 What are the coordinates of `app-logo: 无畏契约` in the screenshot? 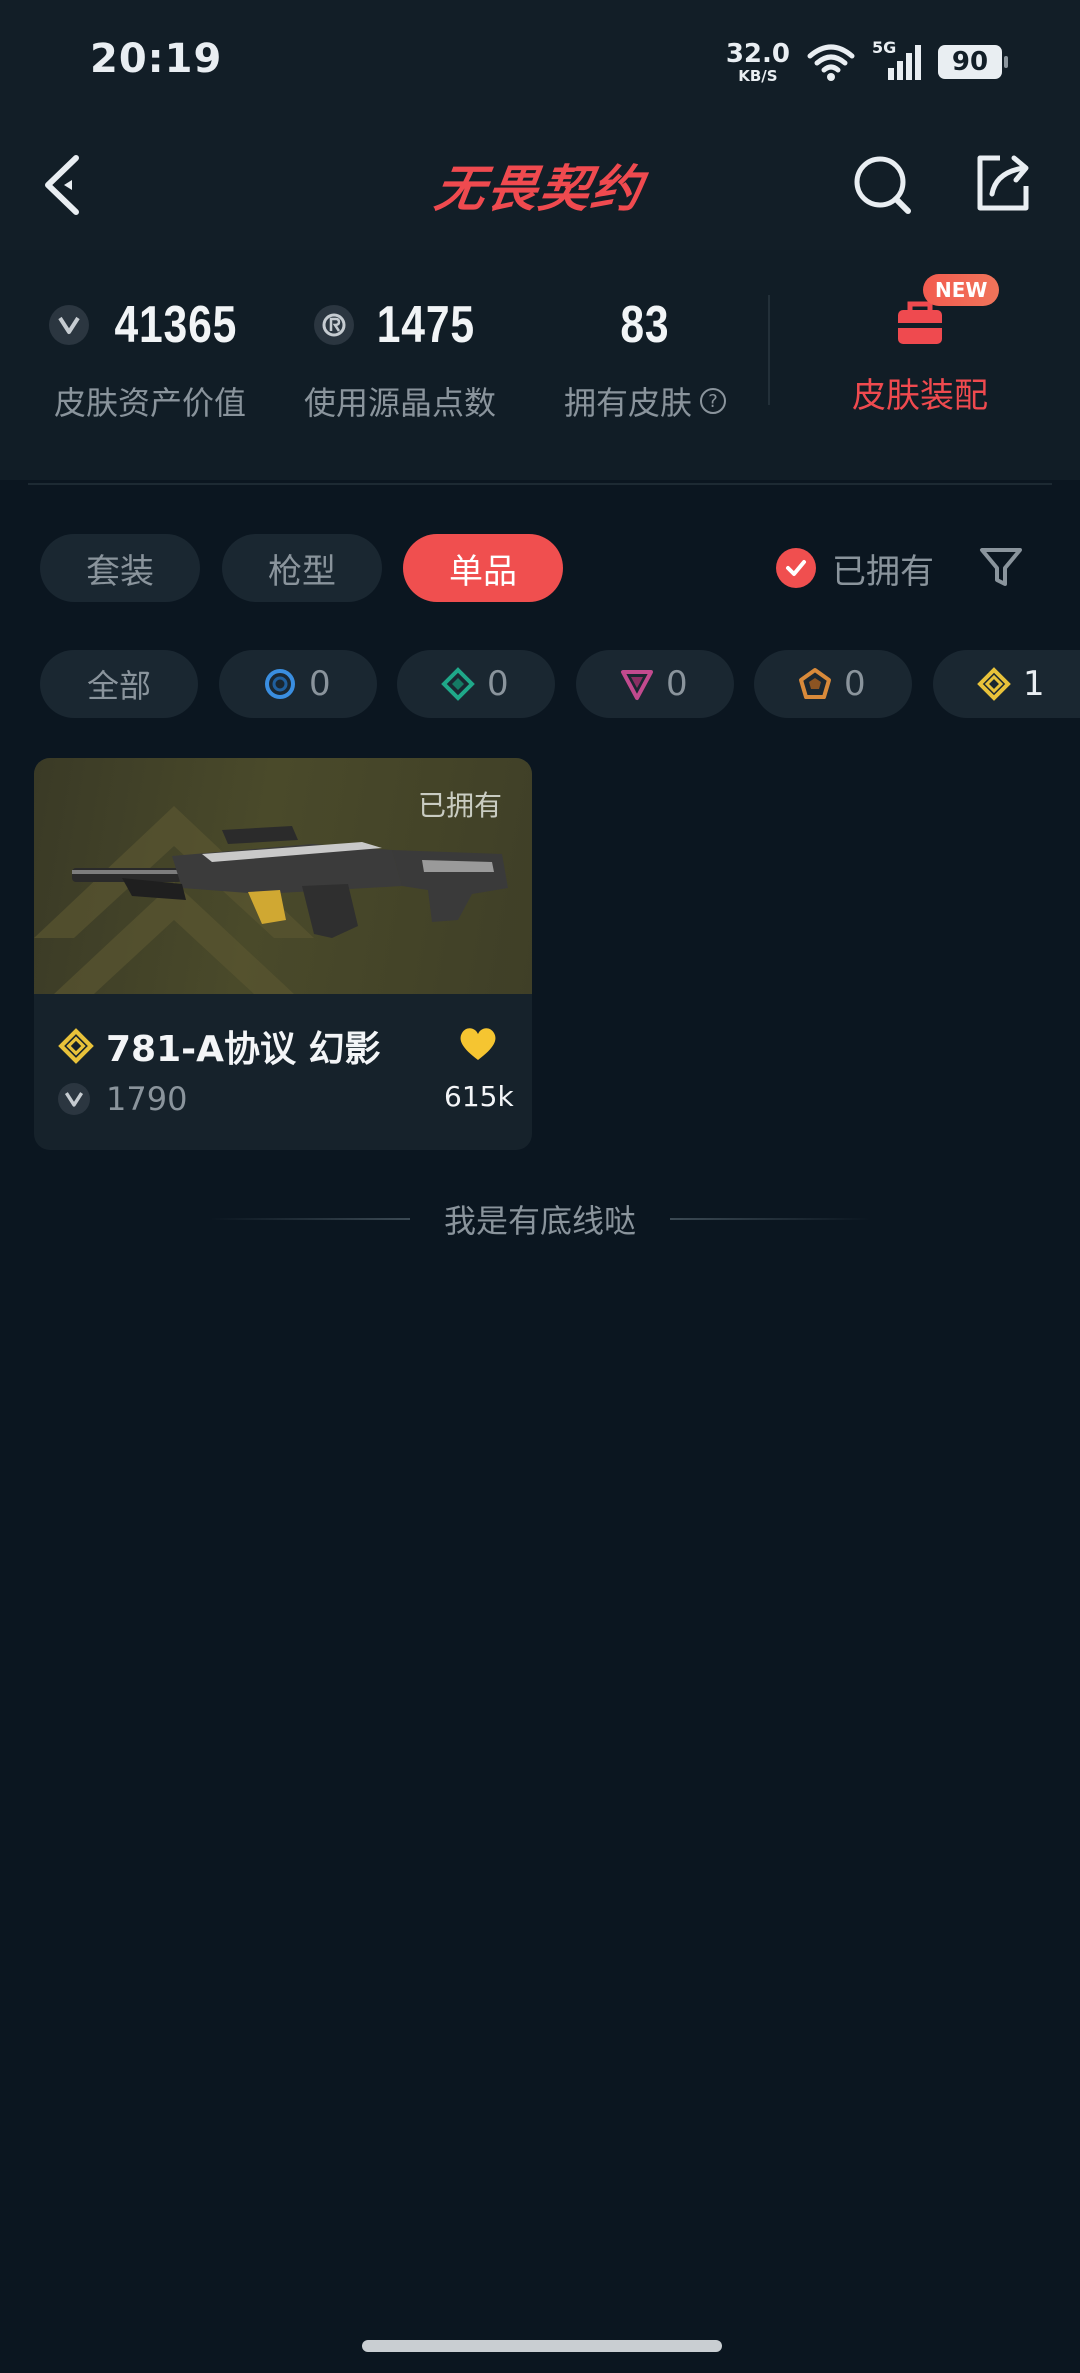 It's located at (540, 185).